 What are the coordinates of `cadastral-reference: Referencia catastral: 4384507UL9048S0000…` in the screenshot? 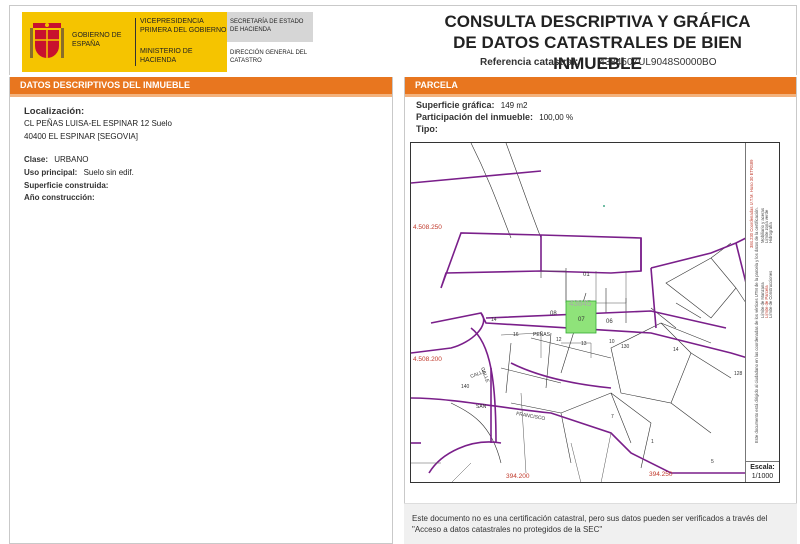 It's located at (598, 62).